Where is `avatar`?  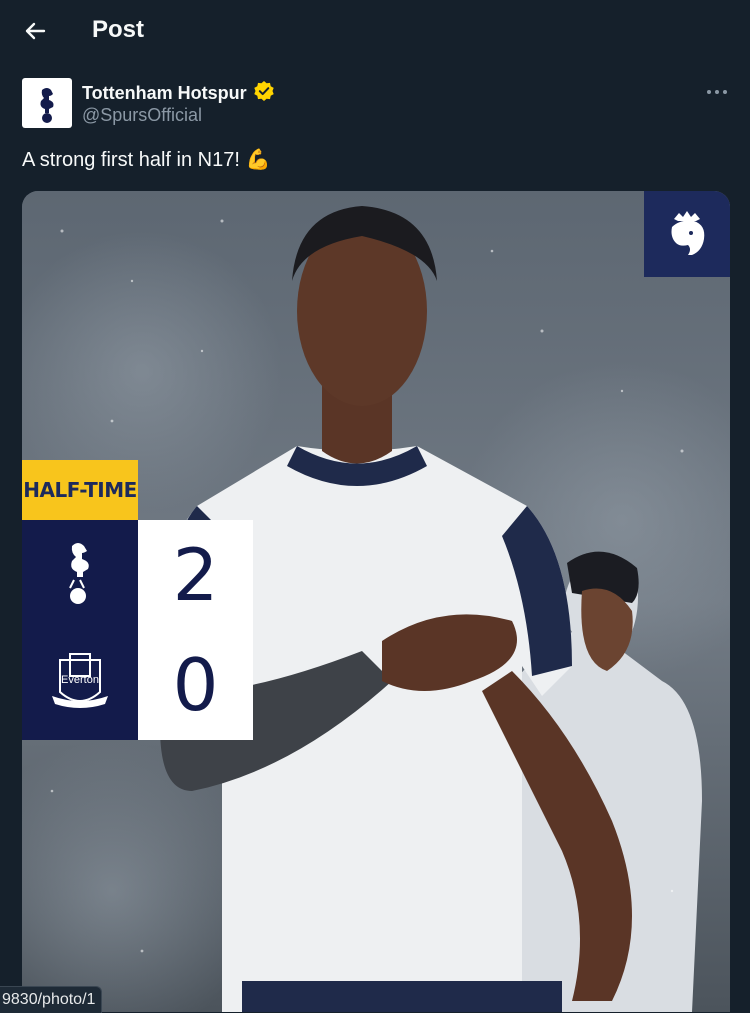
avatar is located at coordinates (47, 103).